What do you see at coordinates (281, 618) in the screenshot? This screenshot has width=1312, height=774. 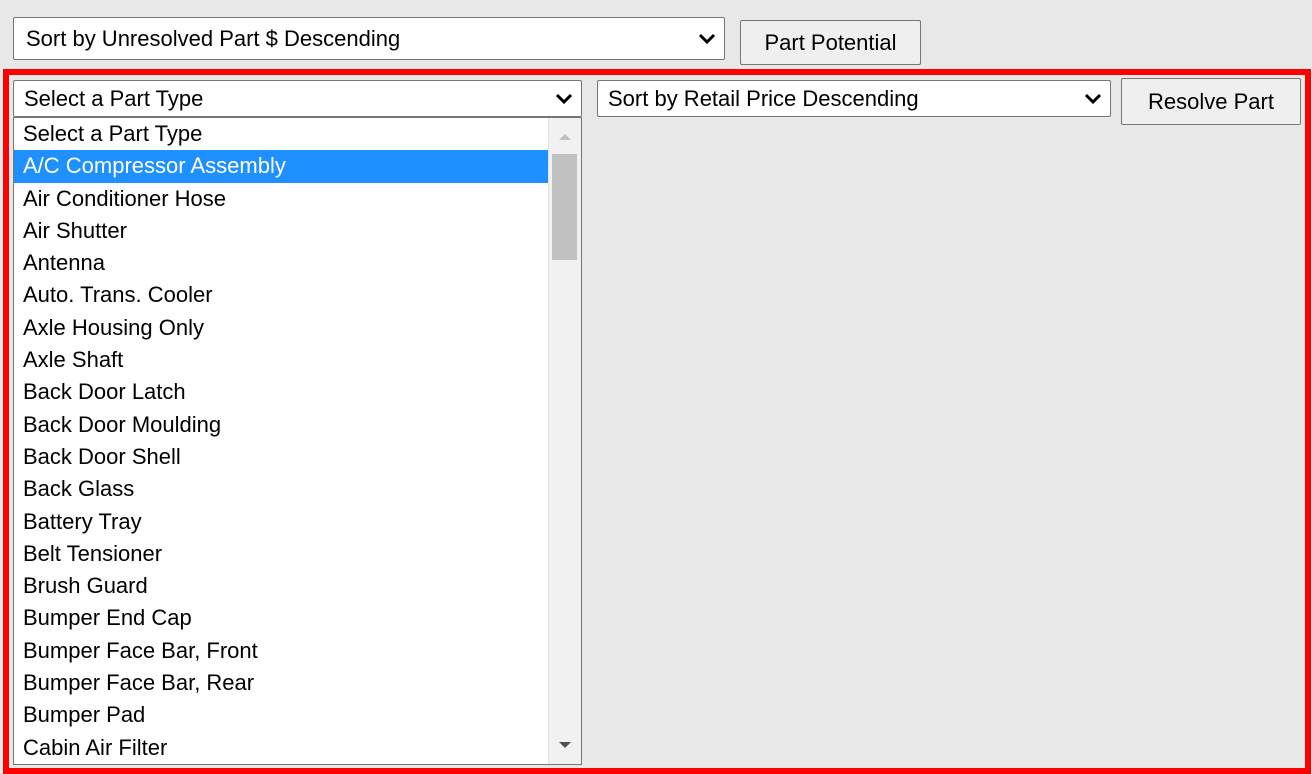 I see `part-type-option: Bumper End Cap` at bounding box center [281, 618].